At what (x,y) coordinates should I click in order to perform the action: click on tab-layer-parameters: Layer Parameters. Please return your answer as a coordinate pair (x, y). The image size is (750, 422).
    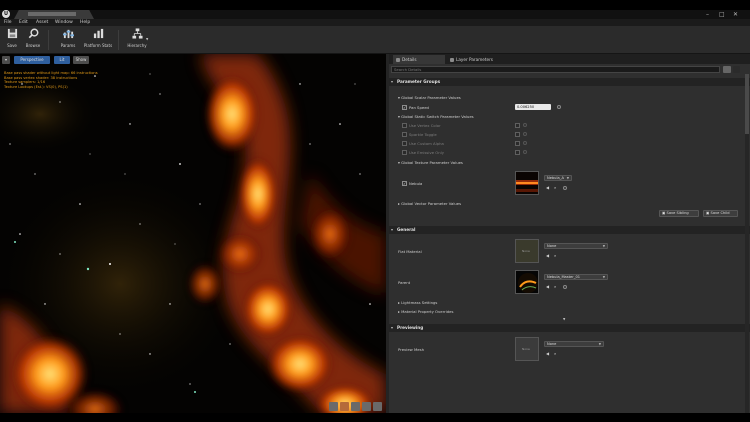
    Looking at the image, I should click on (477, 59).